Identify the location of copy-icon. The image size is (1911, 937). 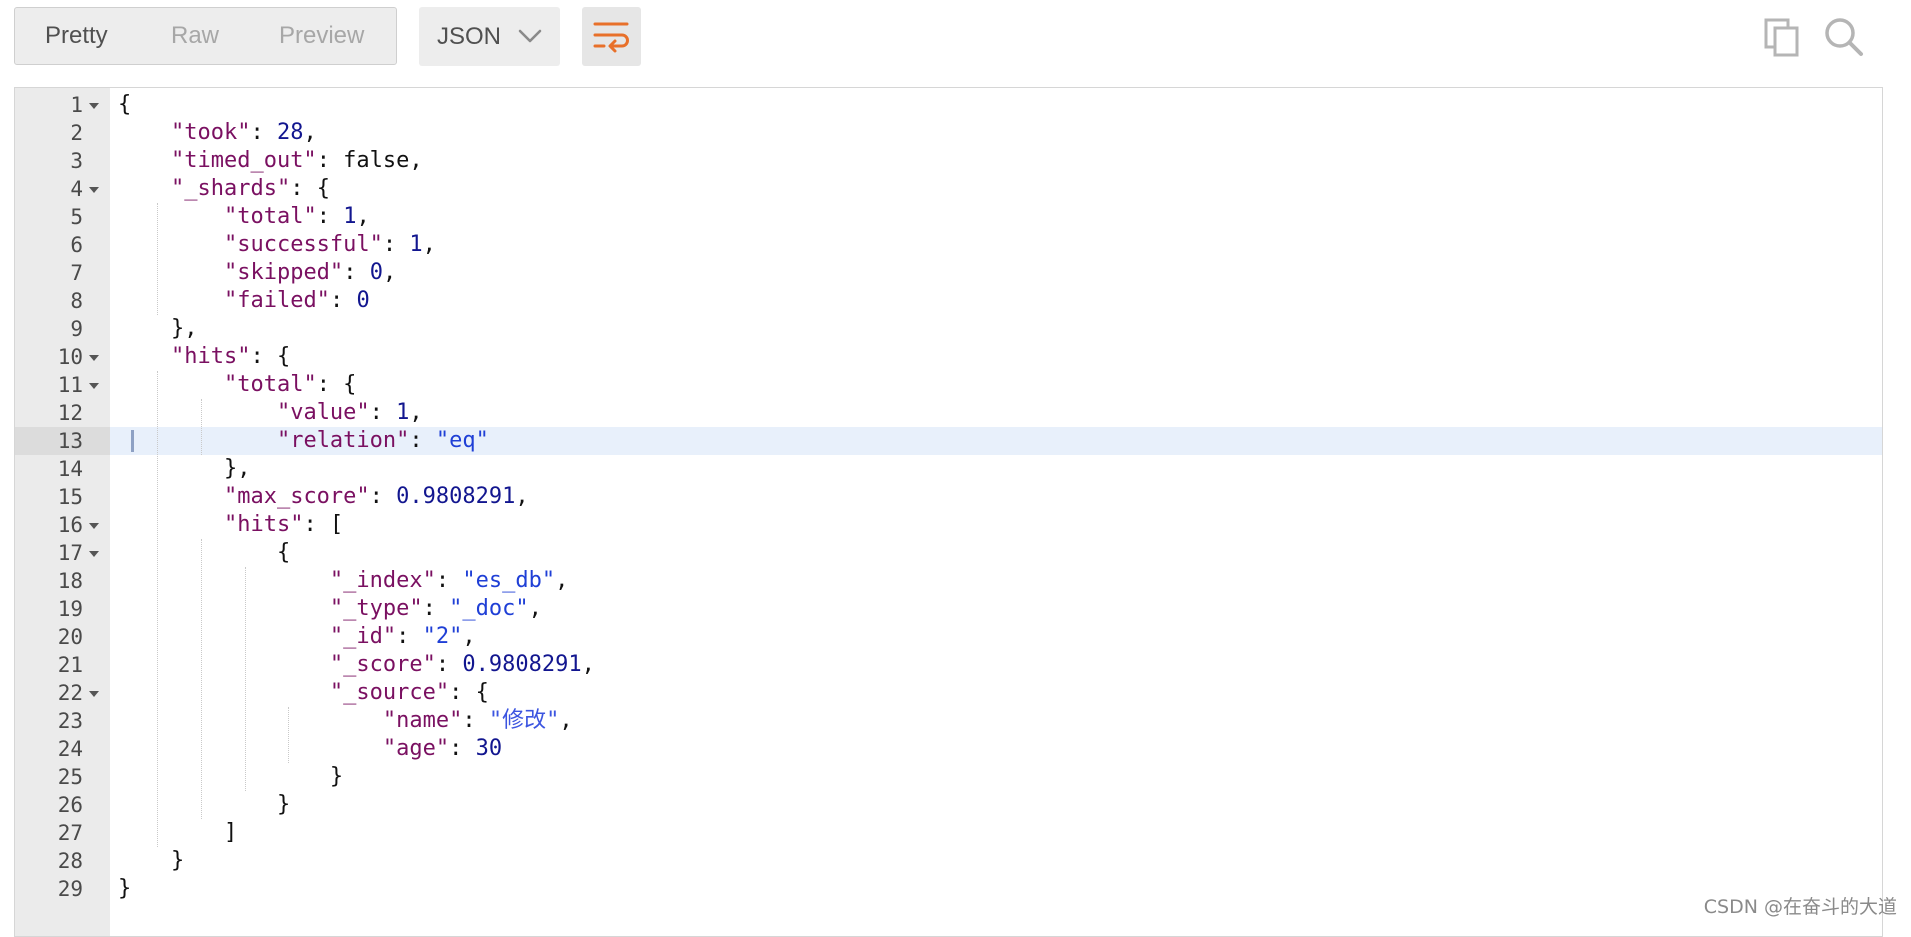
(1781, 37).